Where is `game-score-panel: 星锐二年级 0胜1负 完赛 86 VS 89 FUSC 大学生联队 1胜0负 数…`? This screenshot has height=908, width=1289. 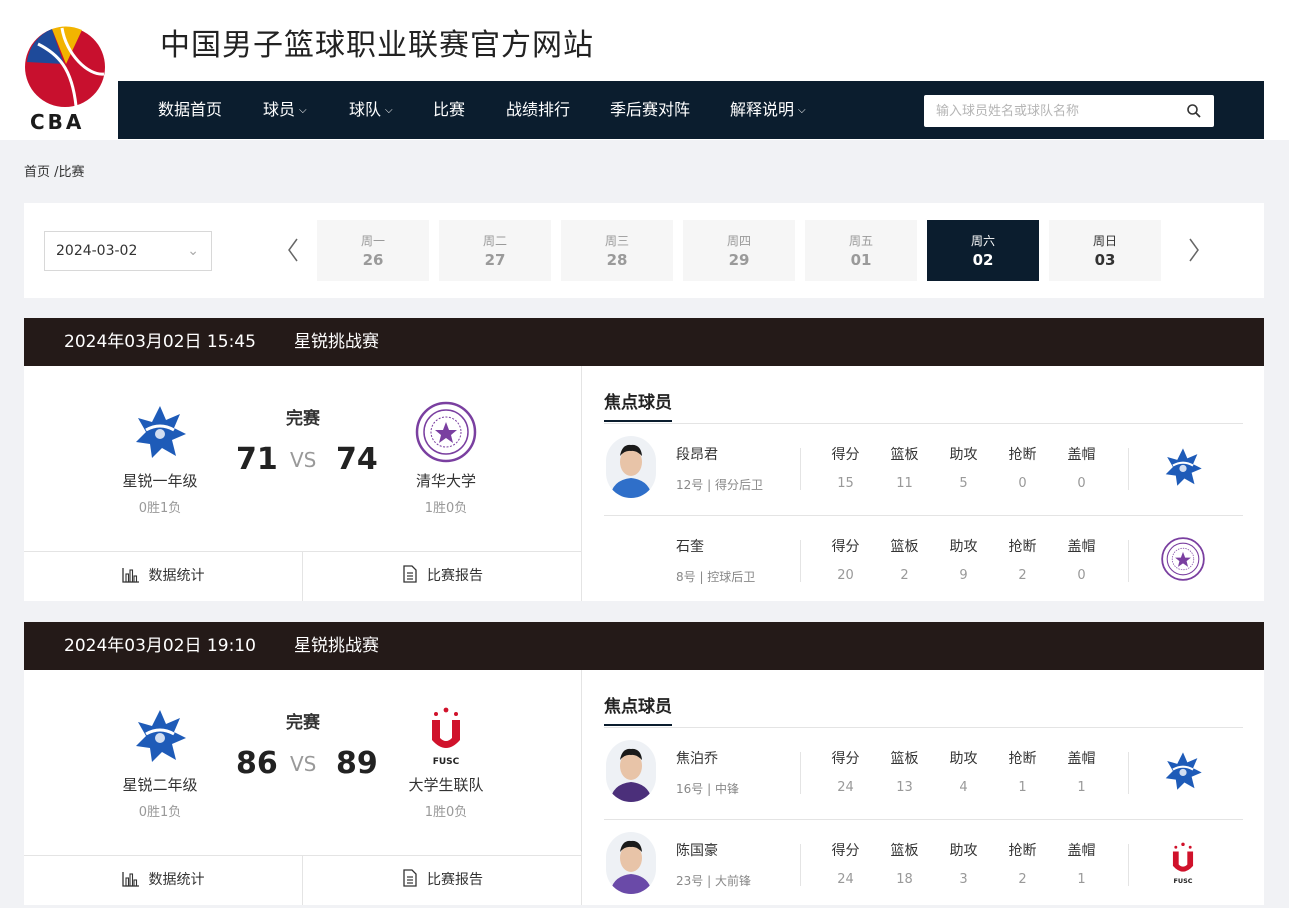 game-score-panel: 星锐二年级 0胜1负 完赛 86 VS 89 FUSC 大学生联队 1胜0负 数… is located at coordinates (303, 787).